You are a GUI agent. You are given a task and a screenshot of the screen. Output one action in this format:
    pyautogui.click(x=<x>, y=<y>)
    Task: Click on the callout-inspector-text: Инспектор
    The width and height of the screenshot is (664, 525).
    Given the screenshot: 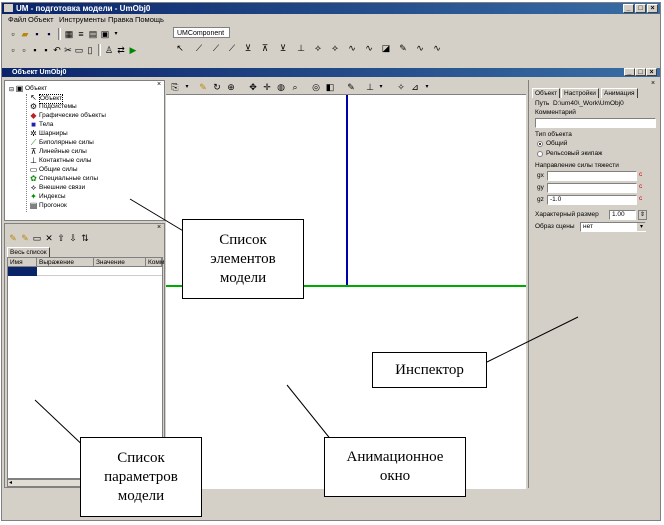 What is the action you would take?
    pyautogui.click(x=429, y=369)
    